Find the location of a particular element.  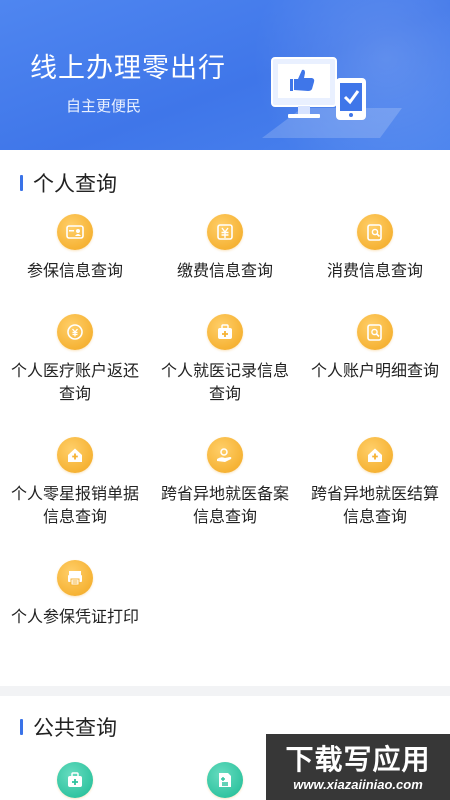

query-item-insurance-info: 参保信息查询 is located at coordinates (75, 248).